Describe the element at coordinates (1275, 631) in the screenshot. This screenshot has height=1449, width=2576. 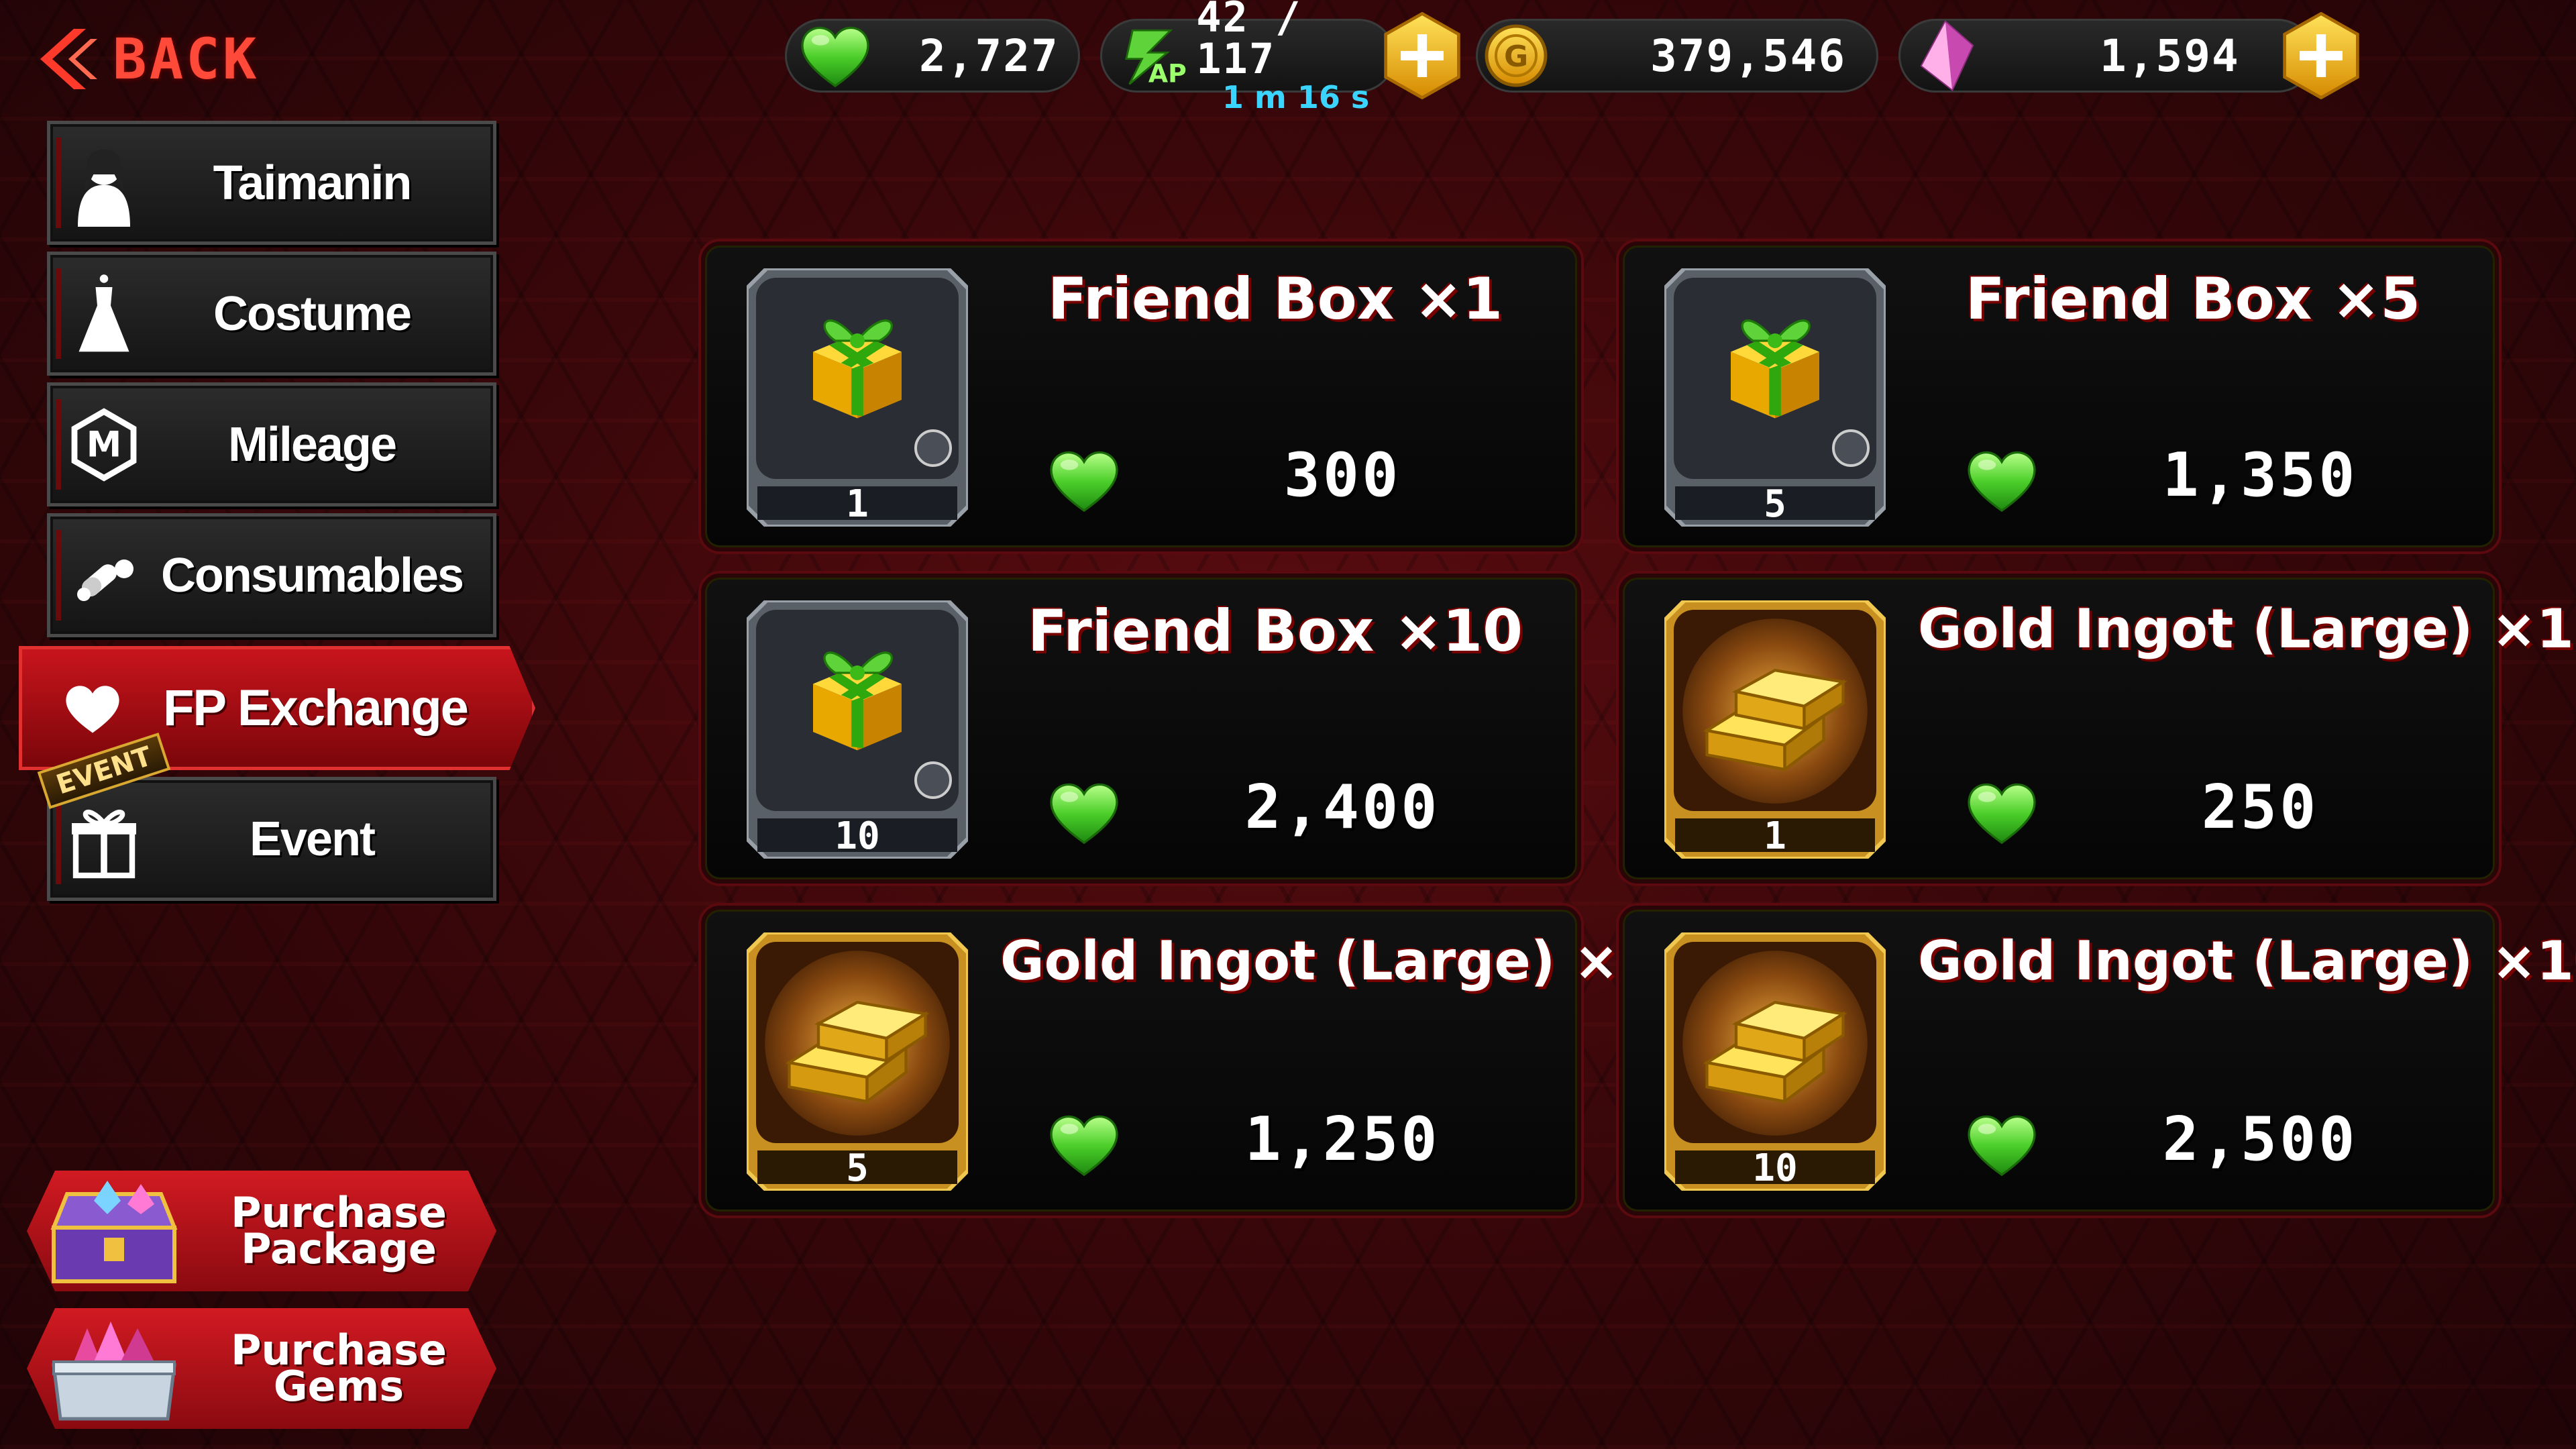
I see `item-name: Friend Box ×10` at that location.